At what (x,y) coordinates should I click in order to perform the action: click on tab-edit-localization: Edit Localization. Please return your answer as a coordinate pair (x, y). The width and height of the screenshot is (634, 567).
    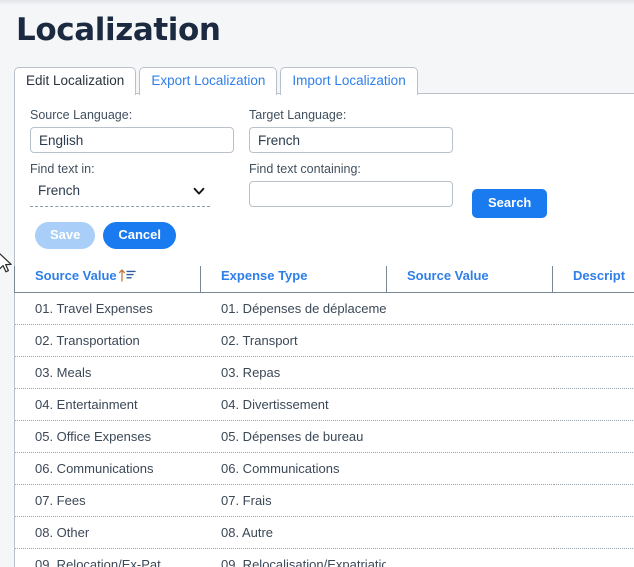
    Looking at the image, I should click on (75, 81).